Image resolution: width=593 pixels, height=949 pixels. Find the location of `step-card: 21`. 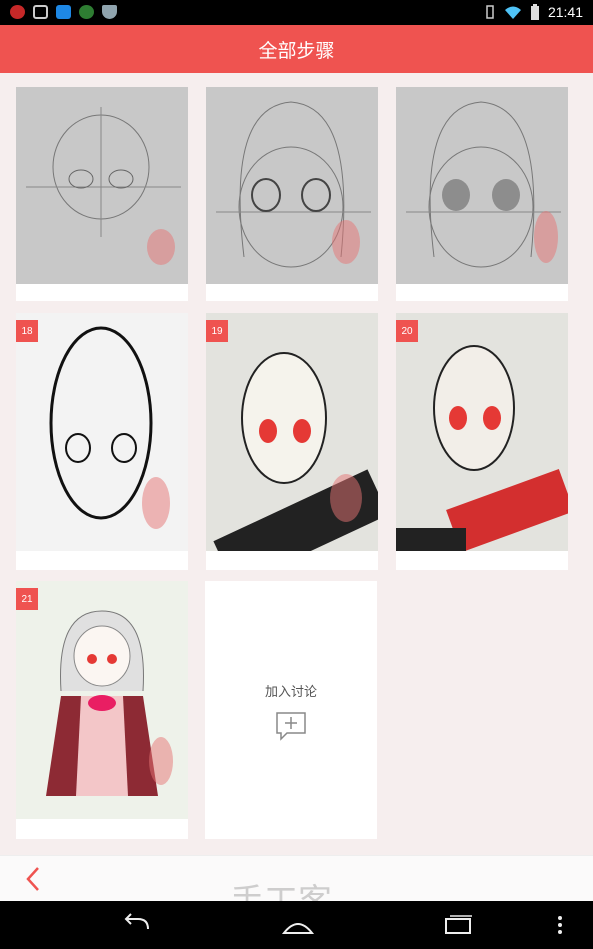

step-card: 21 is located at coordinates (102, 710).